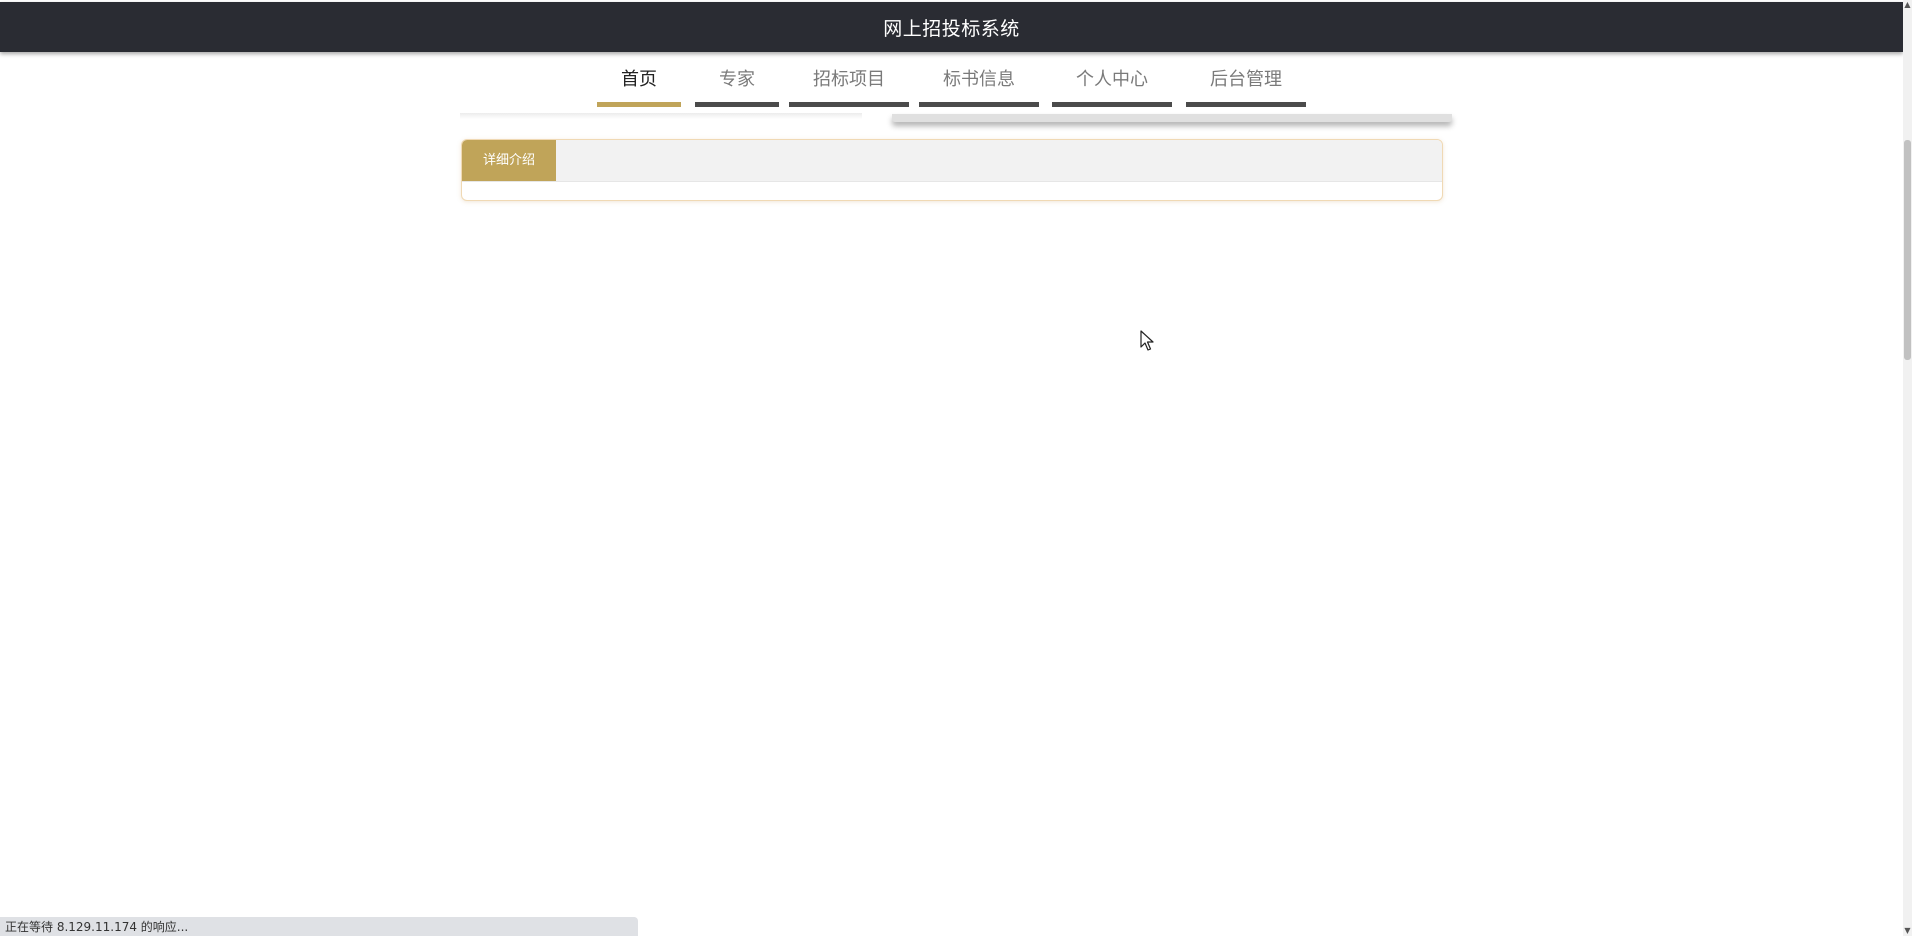 This screenshot has height=936, width=1912. I want to click on nav-item-label: 个人中心, so click(1112, 79).